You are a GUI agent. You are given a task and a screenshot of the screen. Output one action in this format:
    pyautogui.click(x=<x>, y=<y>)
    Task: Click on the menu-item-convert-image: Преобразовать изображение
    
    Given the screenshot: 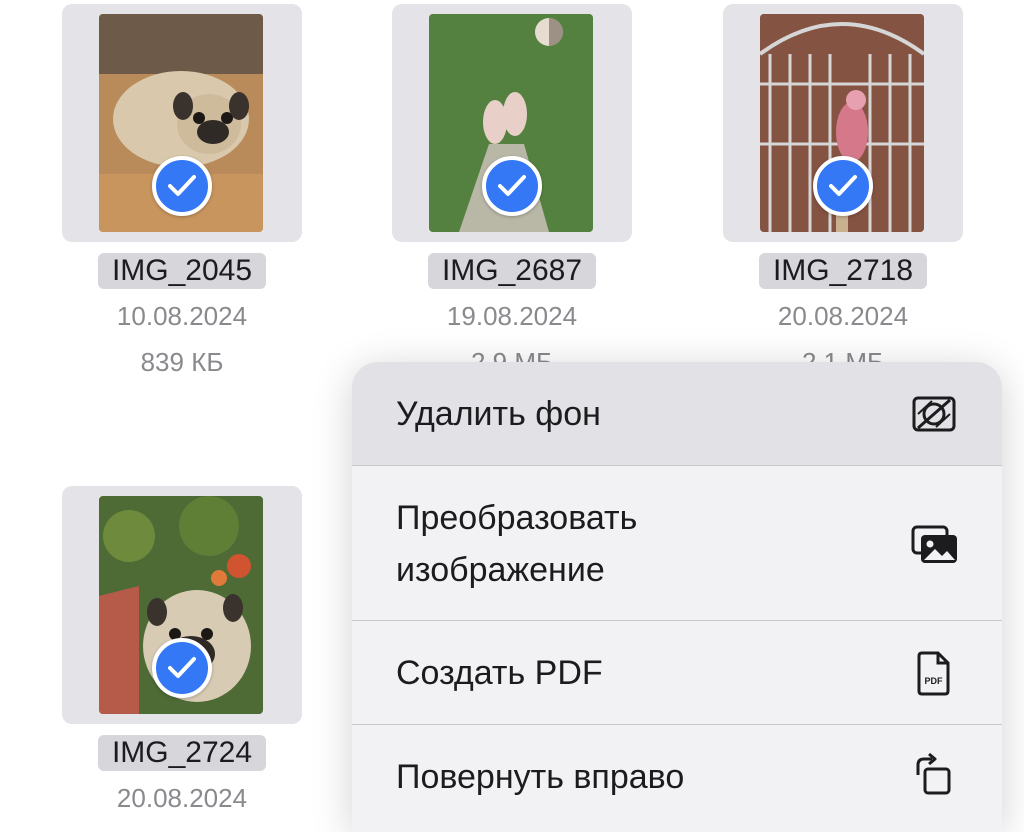 What is the action you would take?
    pyautogui.click(x=677, y=543)
    